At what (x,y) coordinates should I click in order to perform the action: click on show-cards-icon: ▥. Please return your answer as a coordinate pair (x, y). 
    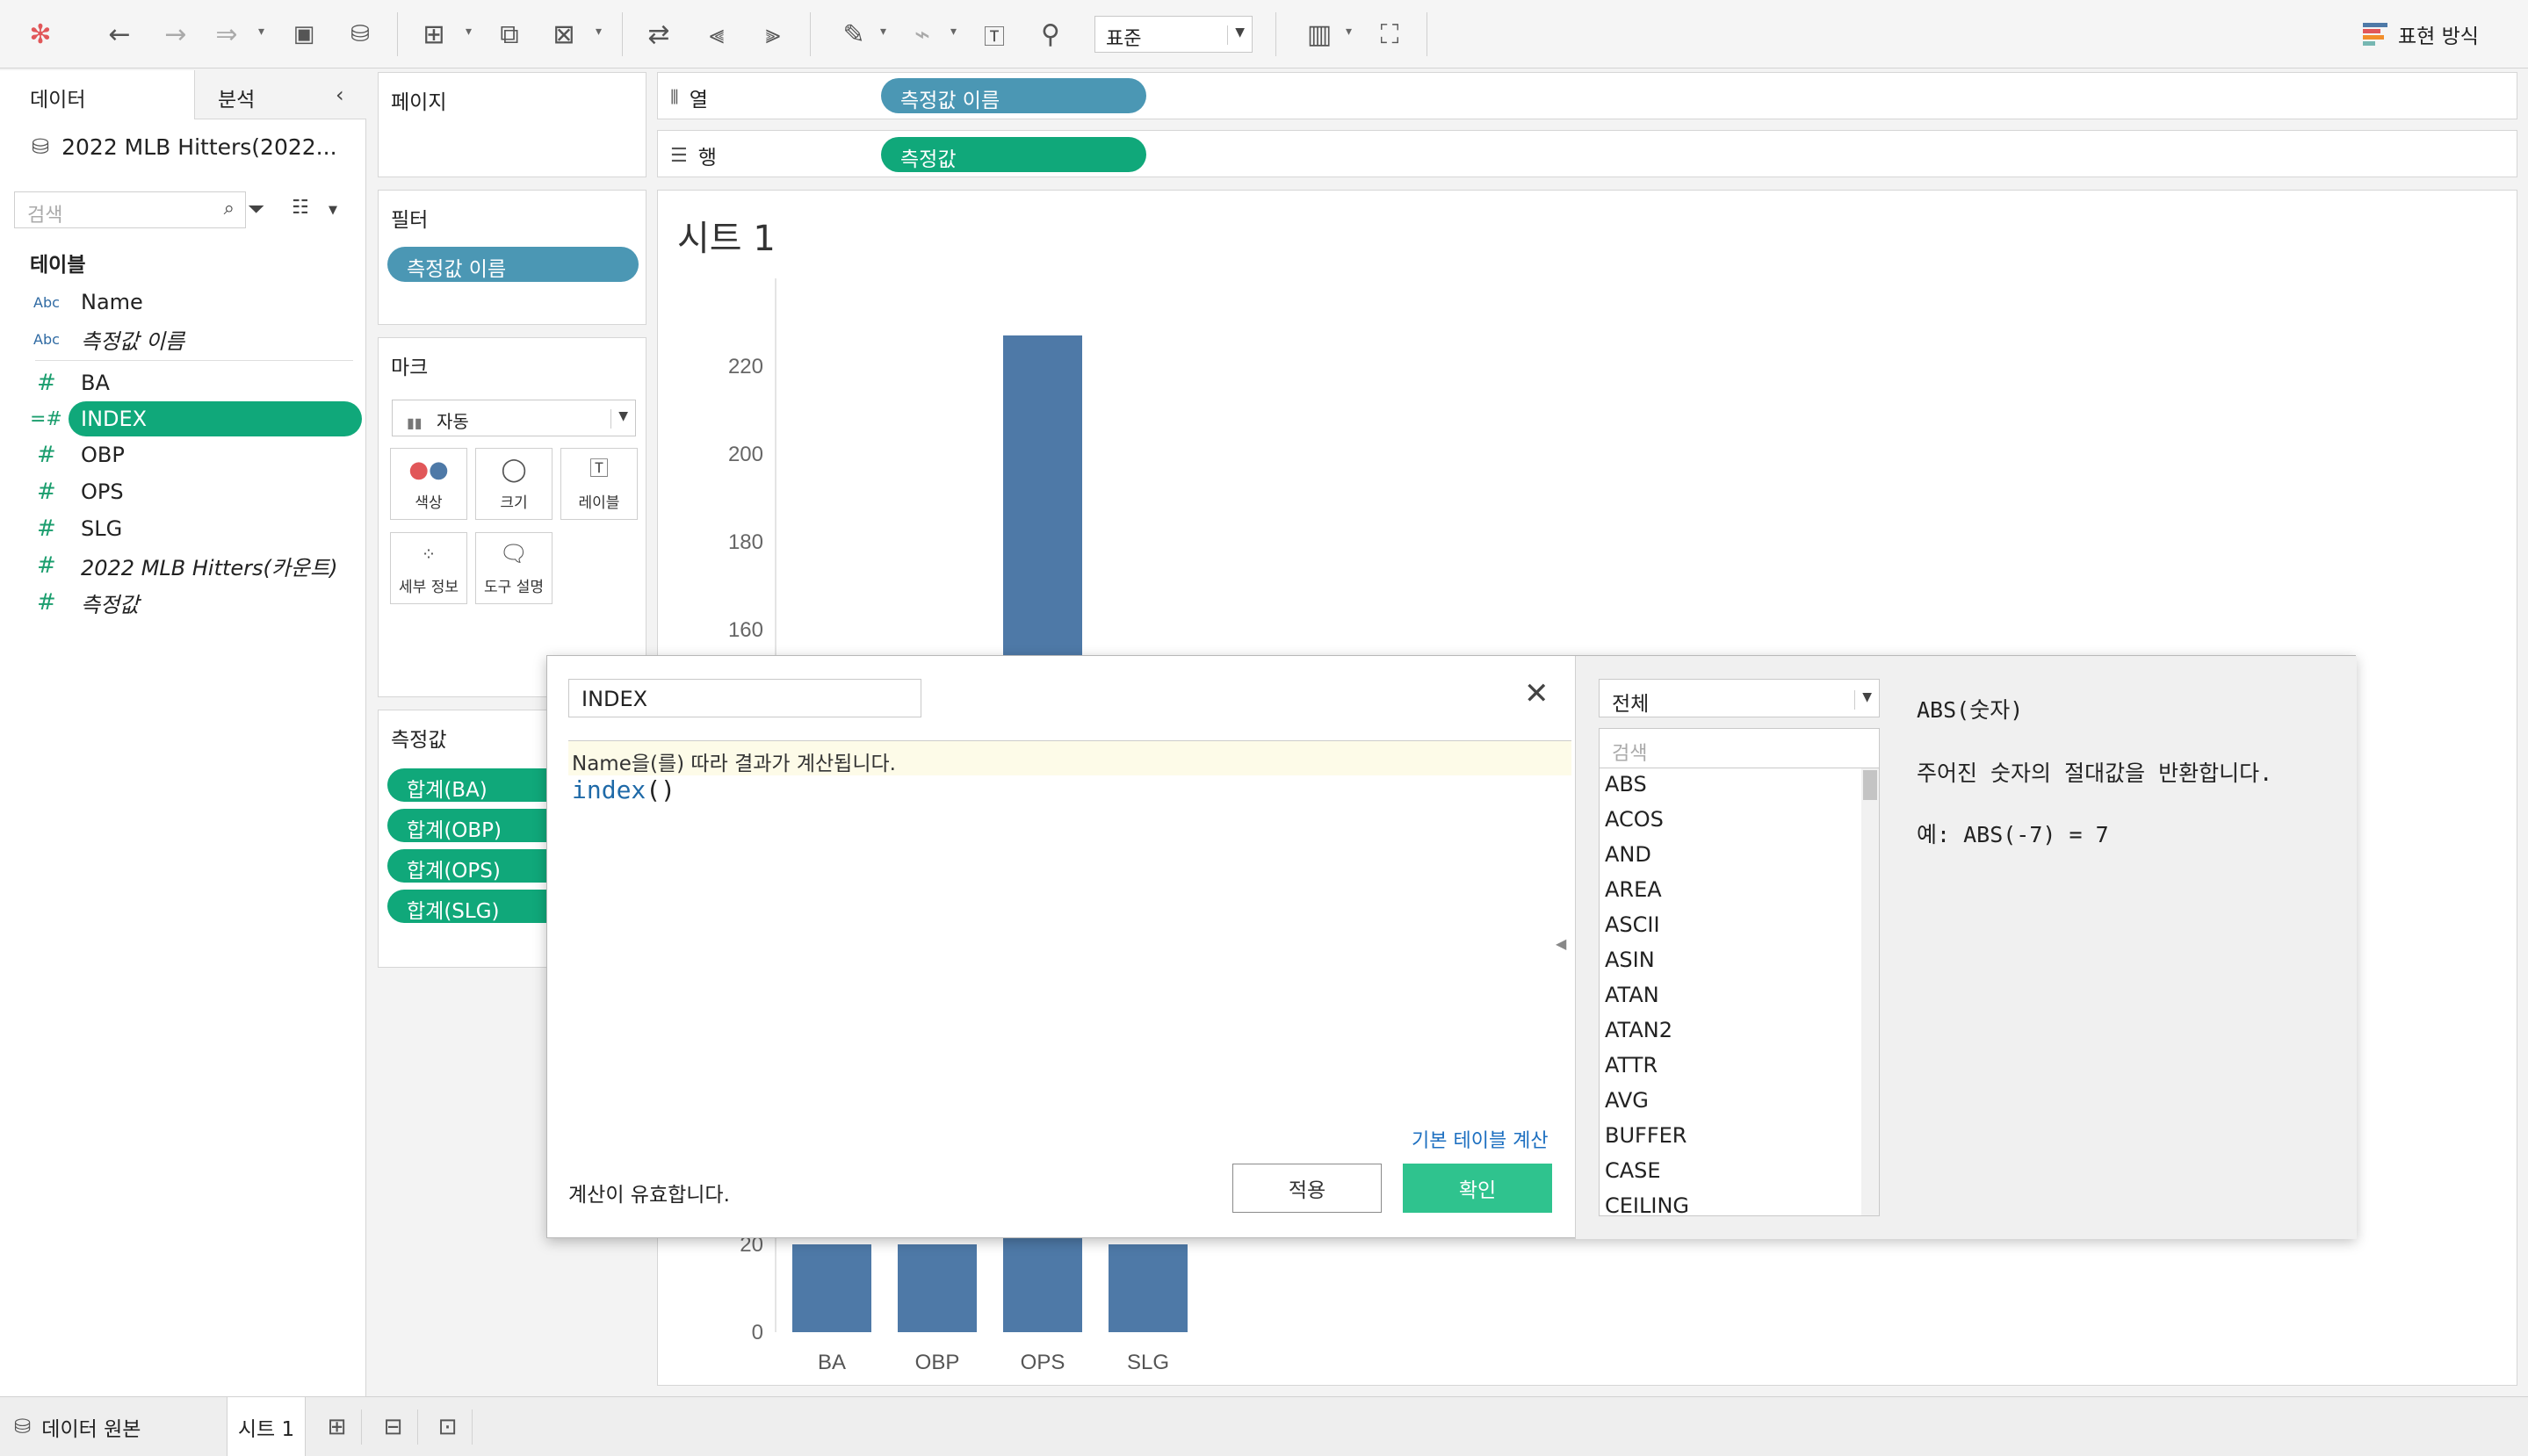
    Looking at the image, I should click on (1319, 34).